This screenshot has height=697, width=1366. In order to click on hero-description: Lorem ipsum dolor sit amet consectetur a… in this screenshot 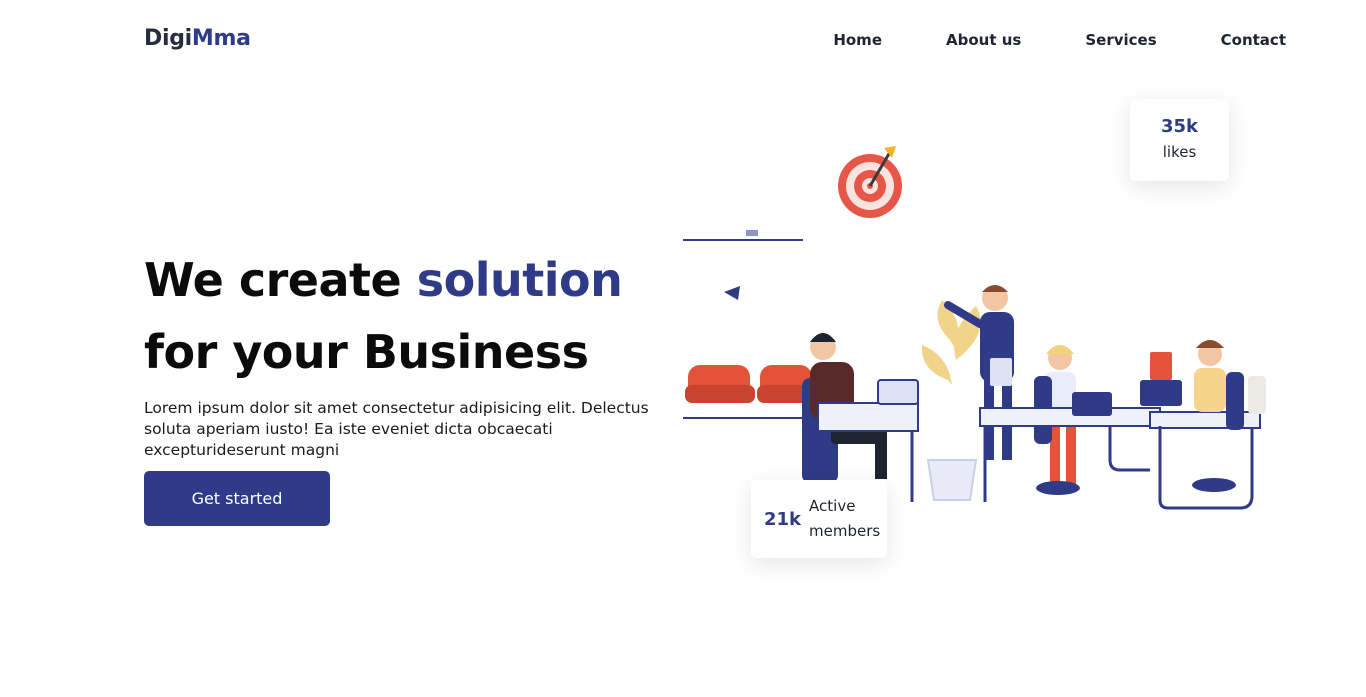, I will do `click(396, 429)`.